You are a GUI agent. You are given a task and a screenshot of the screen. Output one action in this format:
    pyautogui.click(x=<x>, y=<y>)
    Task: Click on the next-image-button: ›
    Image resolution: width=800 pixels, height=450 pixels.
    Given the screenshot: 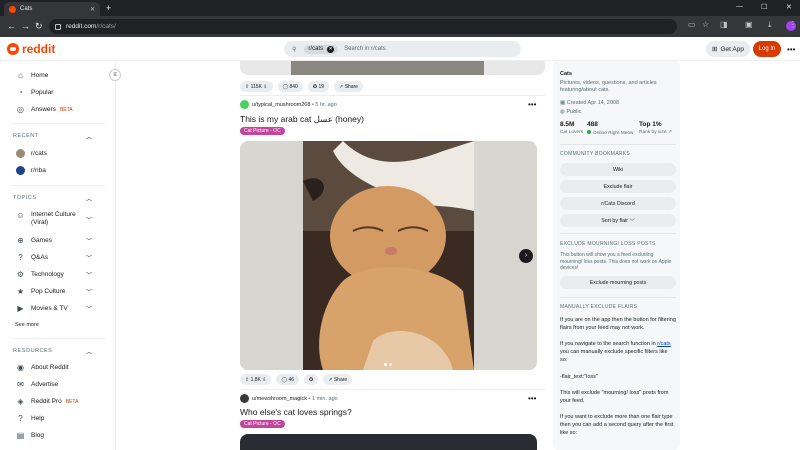 What is the action you would take?
    pyautogui.click(x=526, y=256)
    